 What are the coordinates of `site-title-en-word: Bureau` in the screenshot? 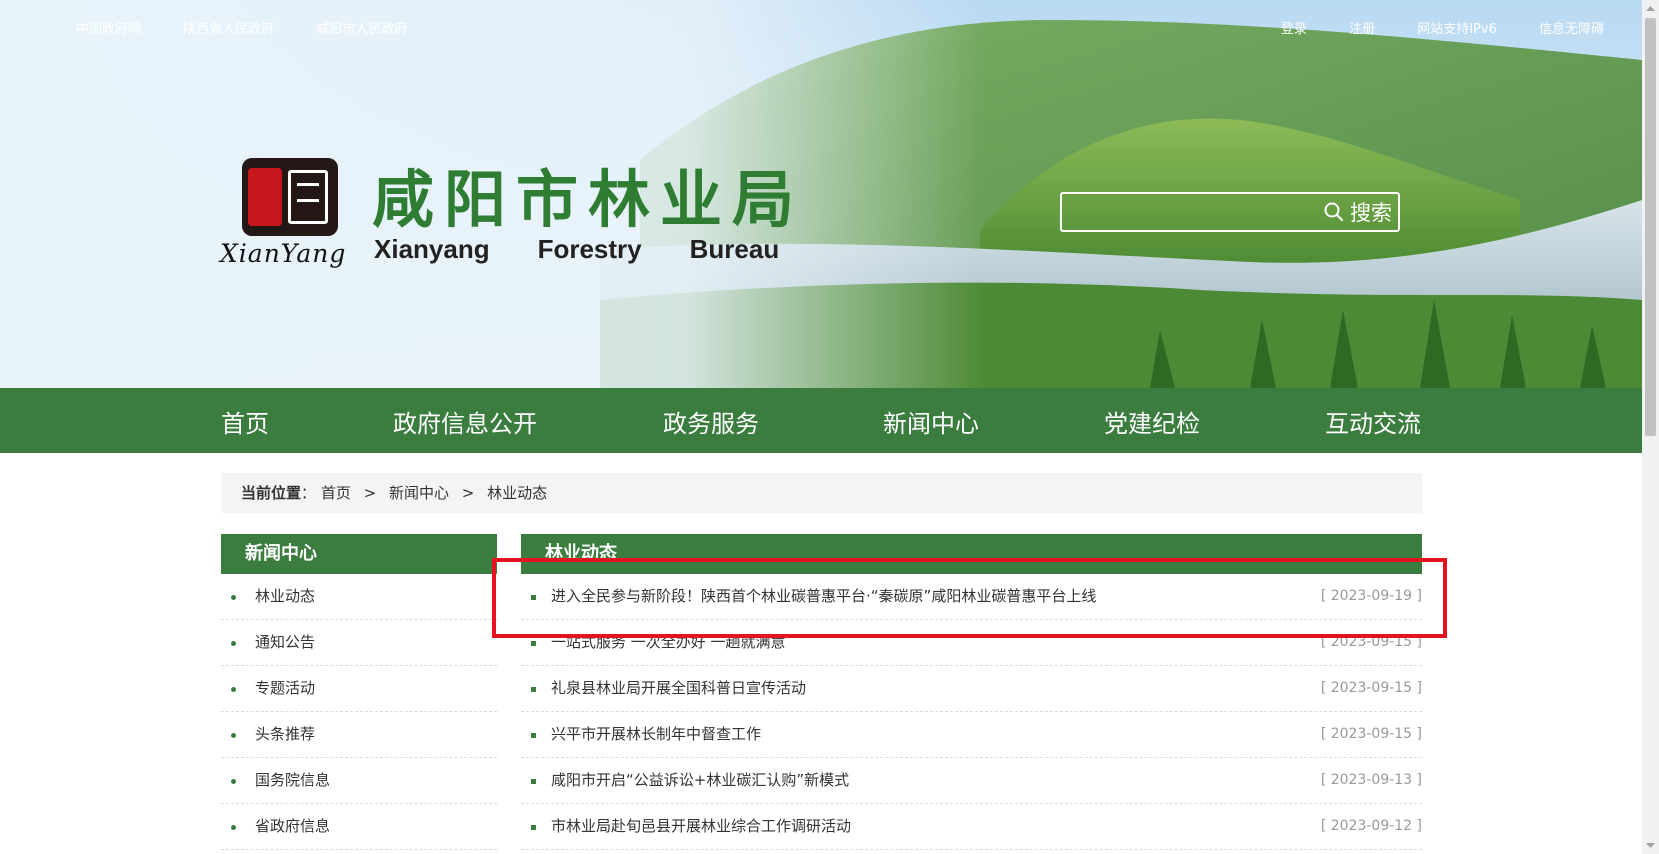 It's located at (734, 249).